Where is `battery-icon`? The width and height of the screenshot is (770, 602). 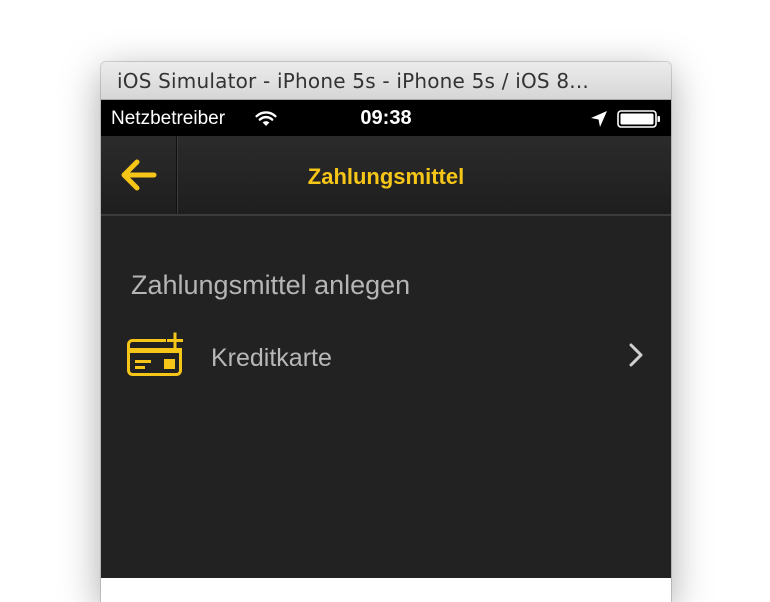
battery-icon is located at coordinates (638, 119).